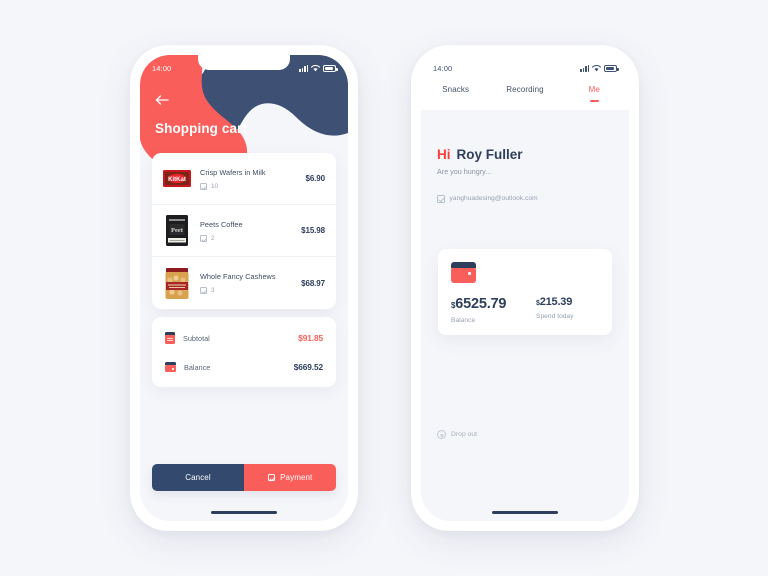  Describe the element at coordinates (555, 316) in the screenshot. I see `spend-label: Spend today` at that location.